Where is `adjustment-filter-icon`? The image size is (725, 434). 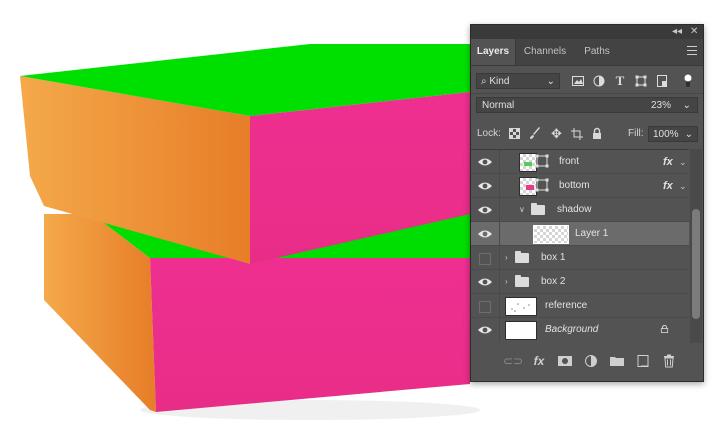
adjustment-filter-icon is located at coordinates (599, 81).